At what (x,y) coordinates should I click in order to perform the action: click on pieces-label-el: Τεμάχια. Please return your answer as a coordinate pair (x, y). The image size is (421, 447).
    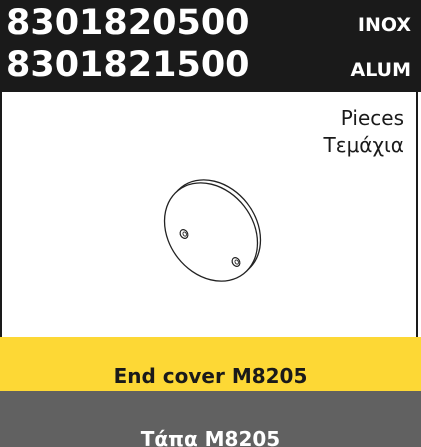
    Looking at the image, I should click on (363, 145).